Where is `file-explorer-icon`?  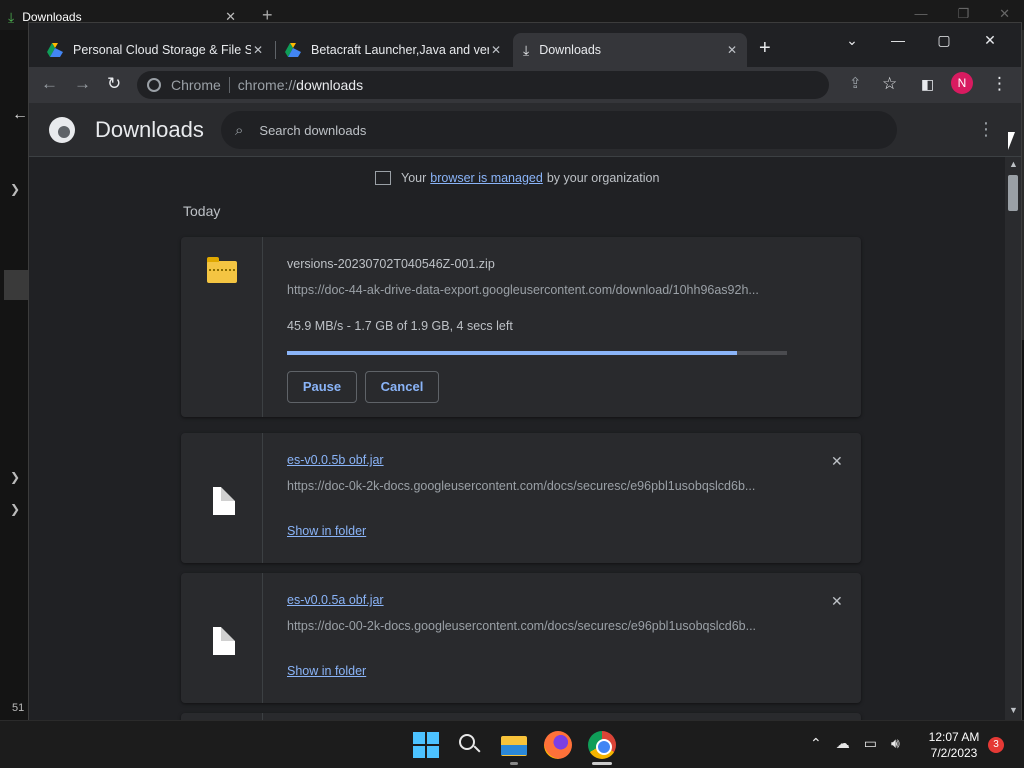
file-explorer-icon is located at coordinates (514, 745).